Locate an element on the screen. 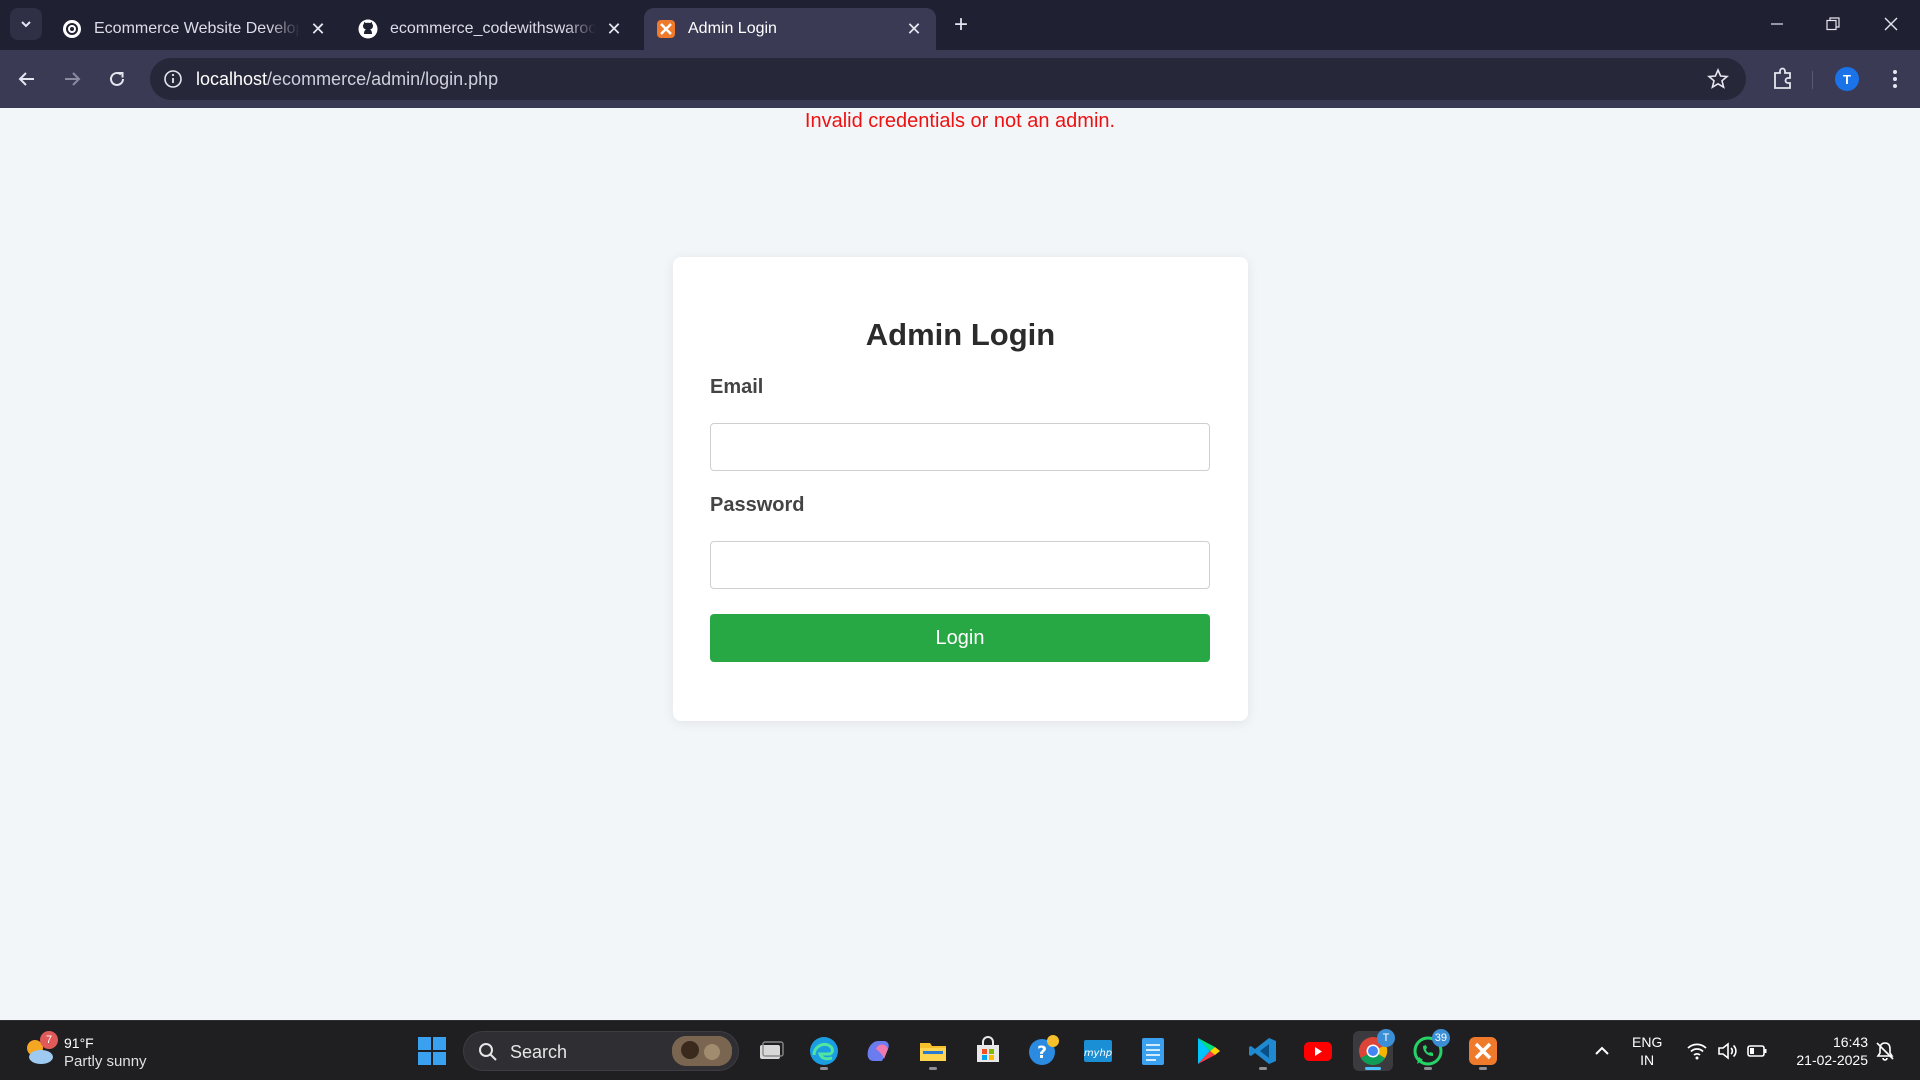 The height and width of the screenshot is (1080, 1920). extensions-icon is located at coordinates (1783, 79).